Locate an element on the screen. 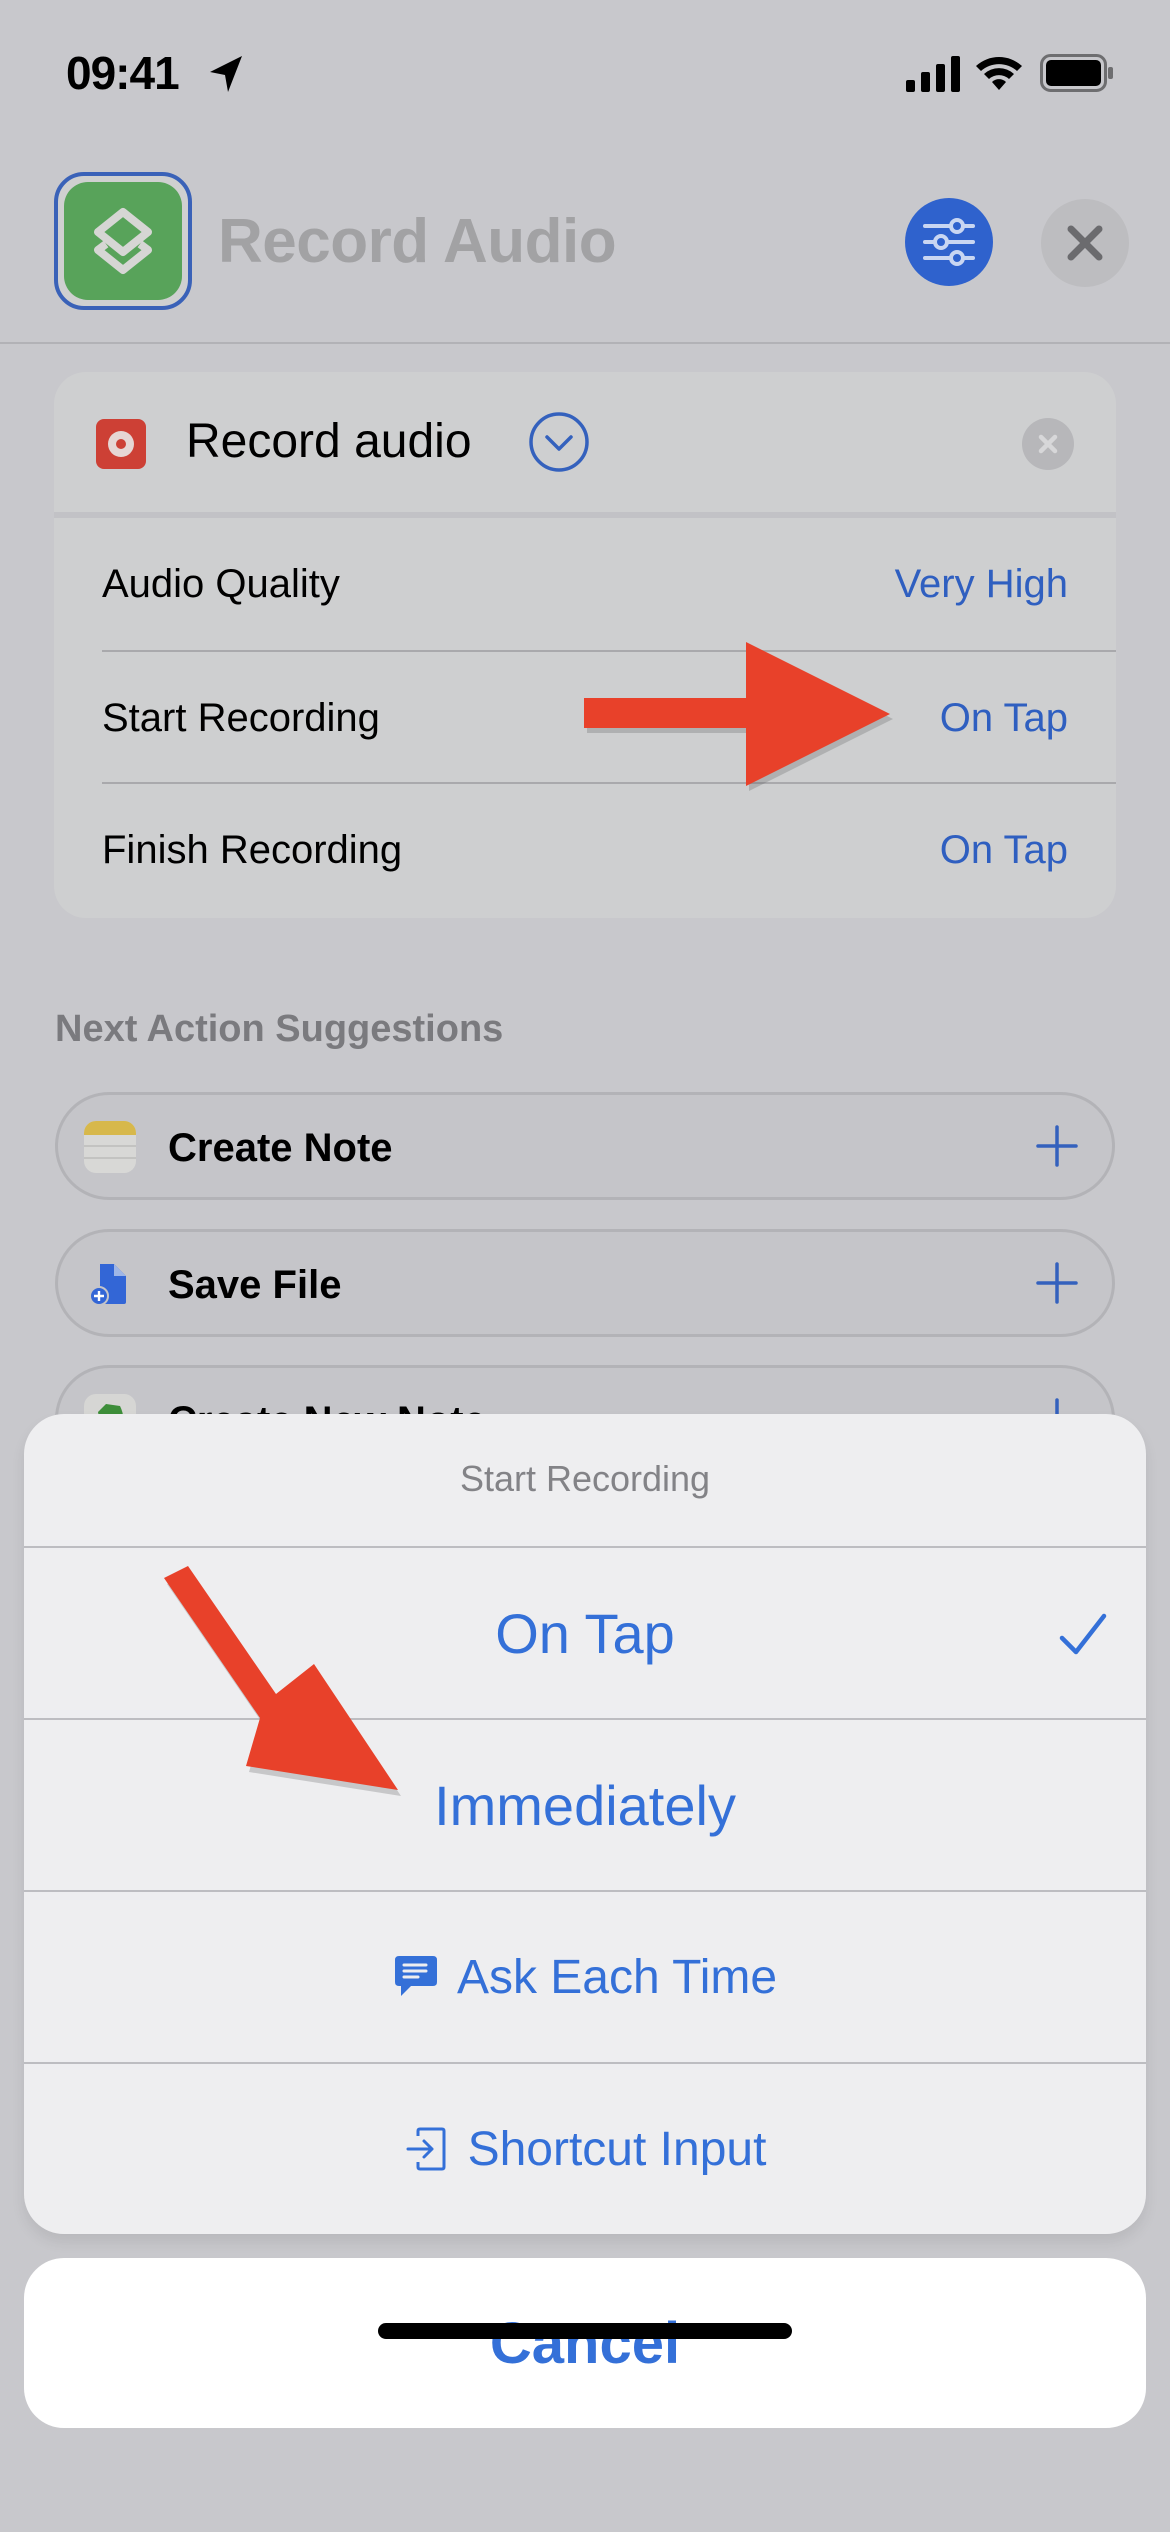 This screenshot has height=2532, width=1170. suggestion-save-file: Save File is located at coordinates (585, 1283).